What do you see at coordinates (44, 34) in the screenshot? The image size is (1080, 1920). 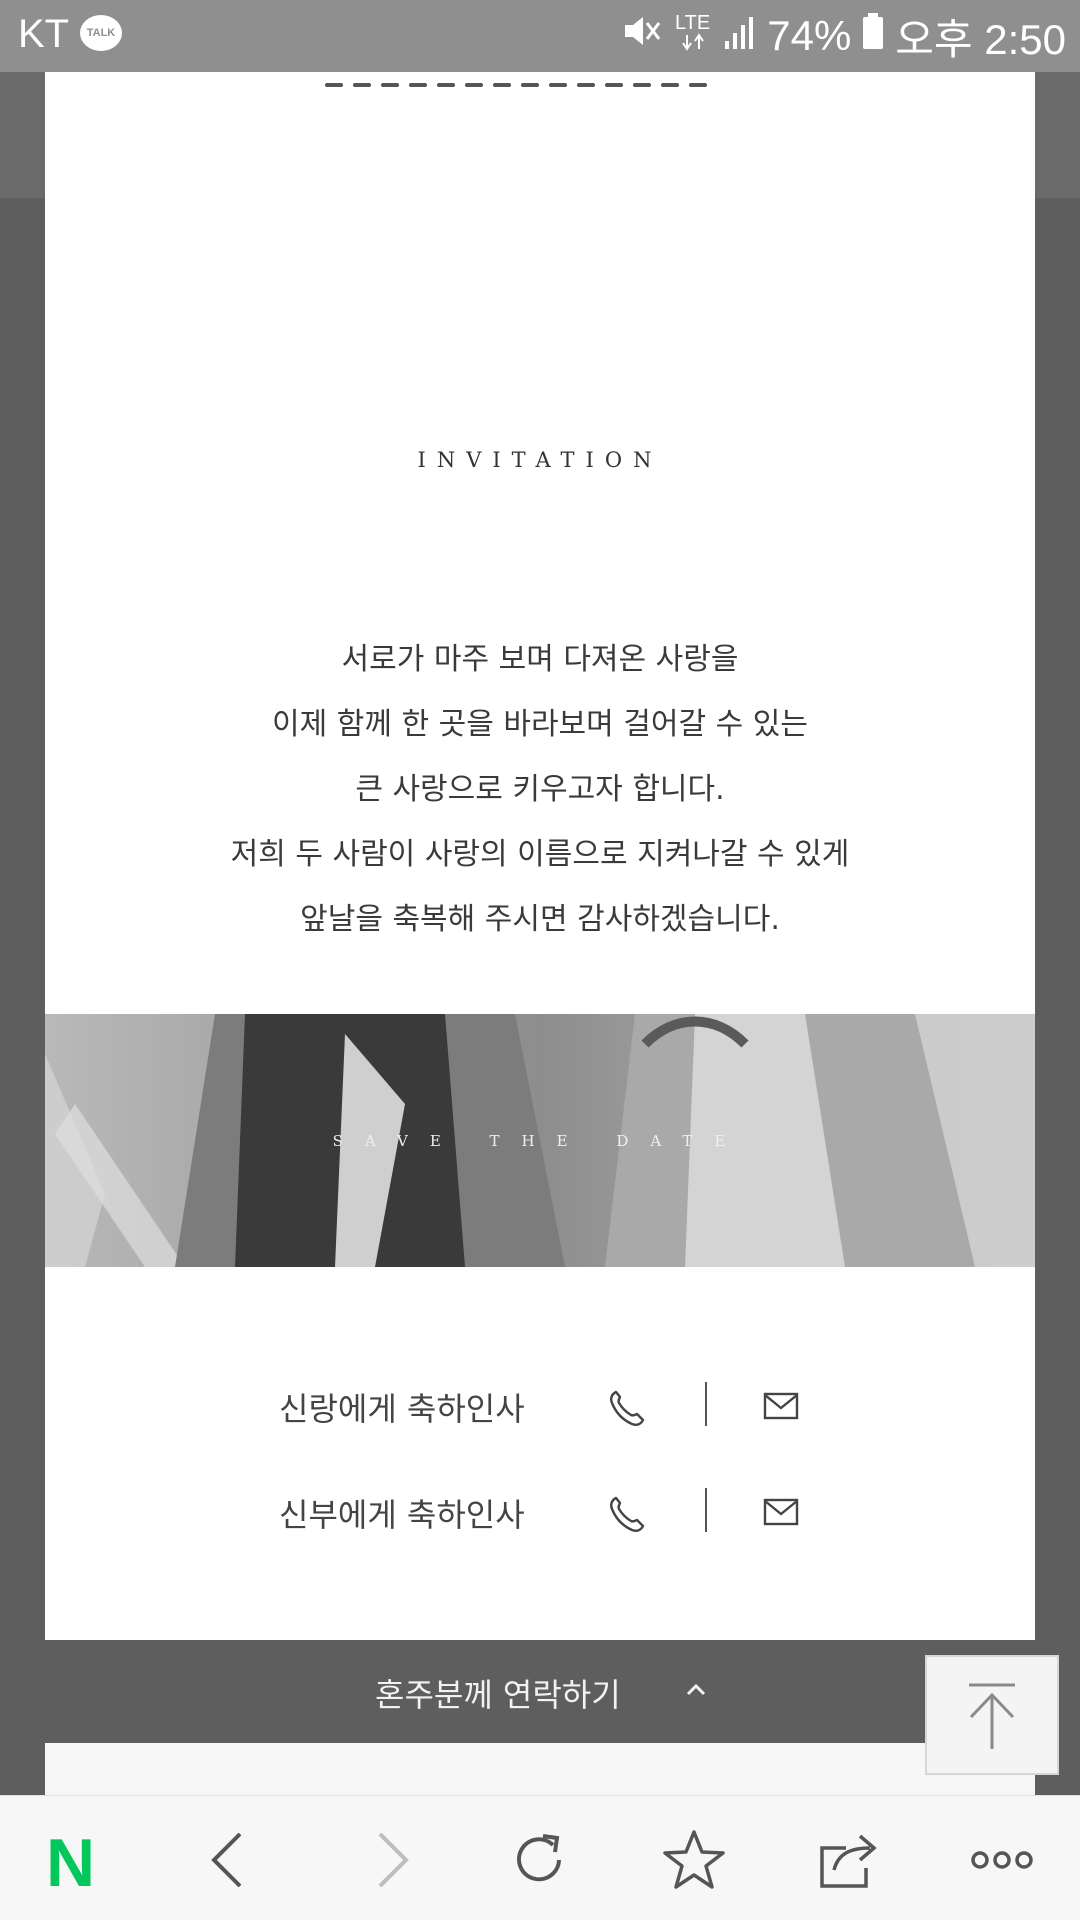 I see `carrier-name: KT` at bounding box center [44, 34].